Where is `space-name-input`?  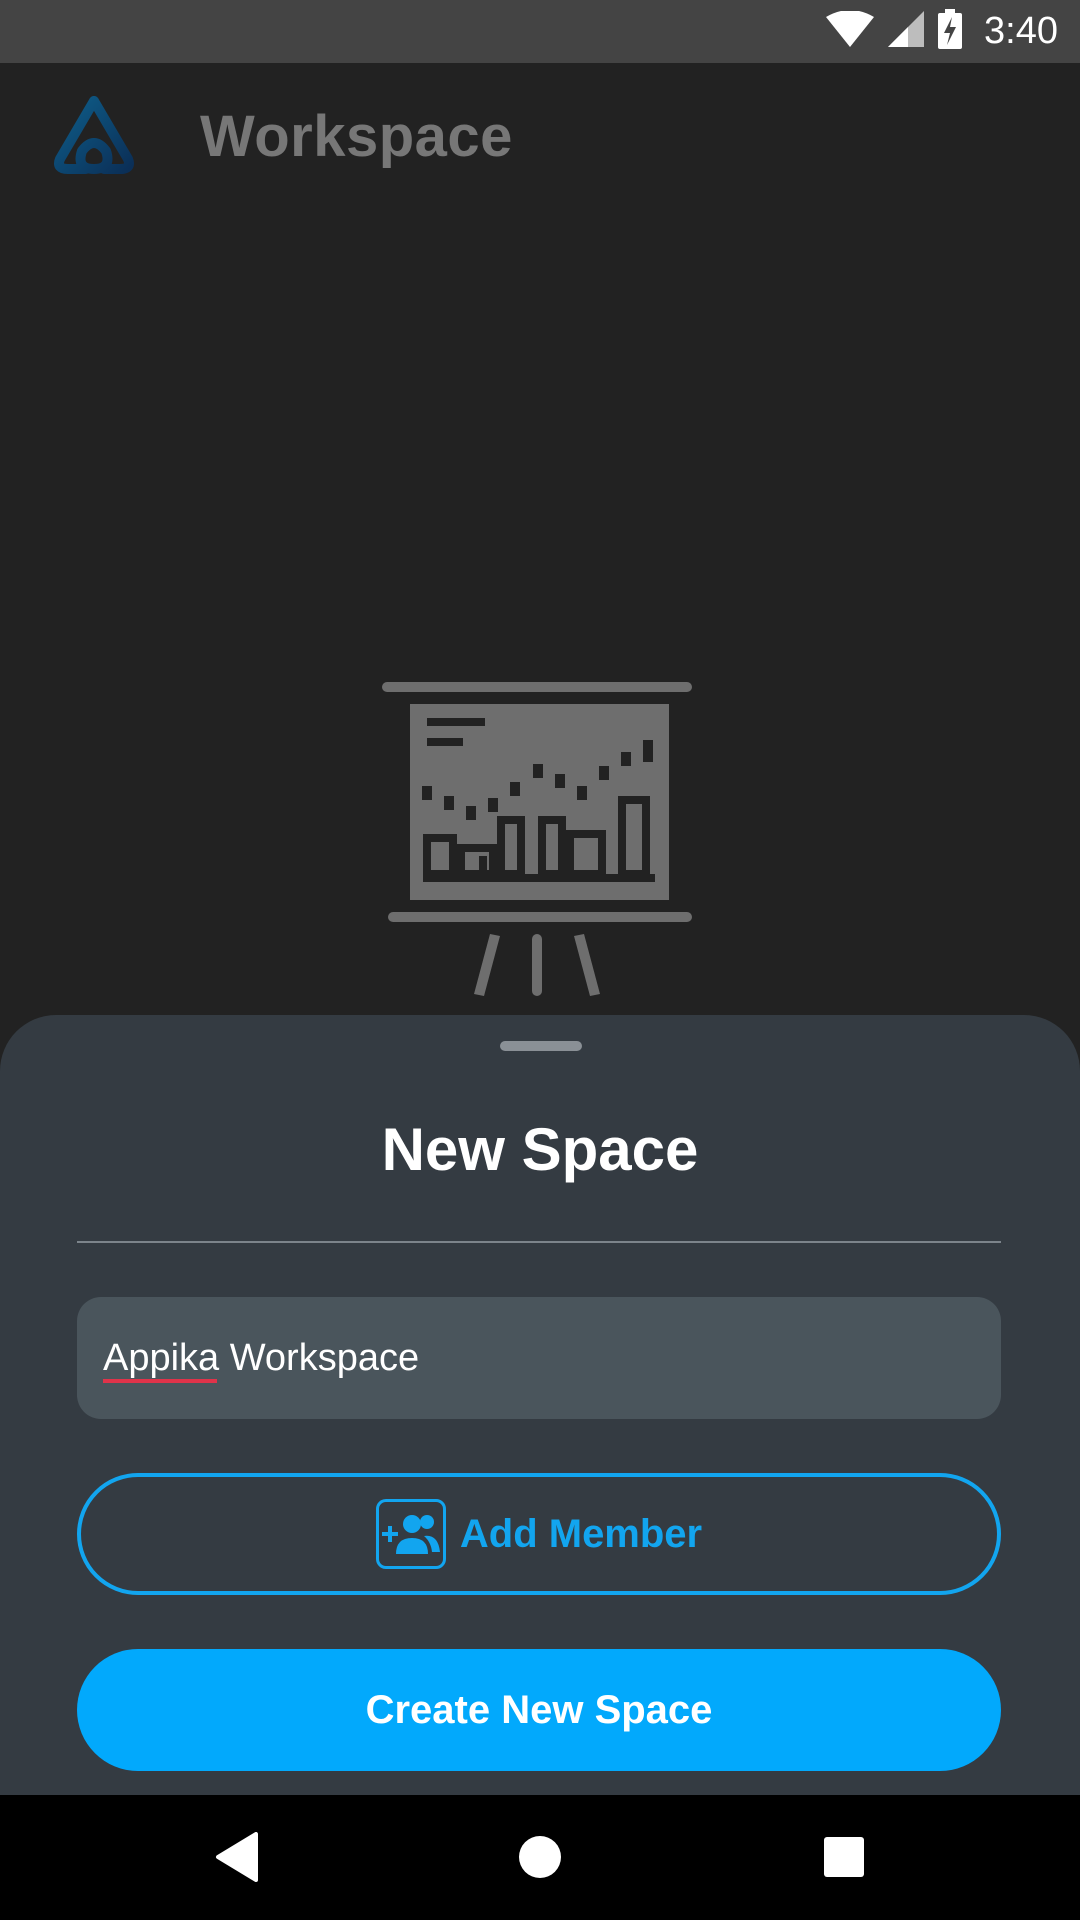
space-name-input is located at coordinates (539, 1358).